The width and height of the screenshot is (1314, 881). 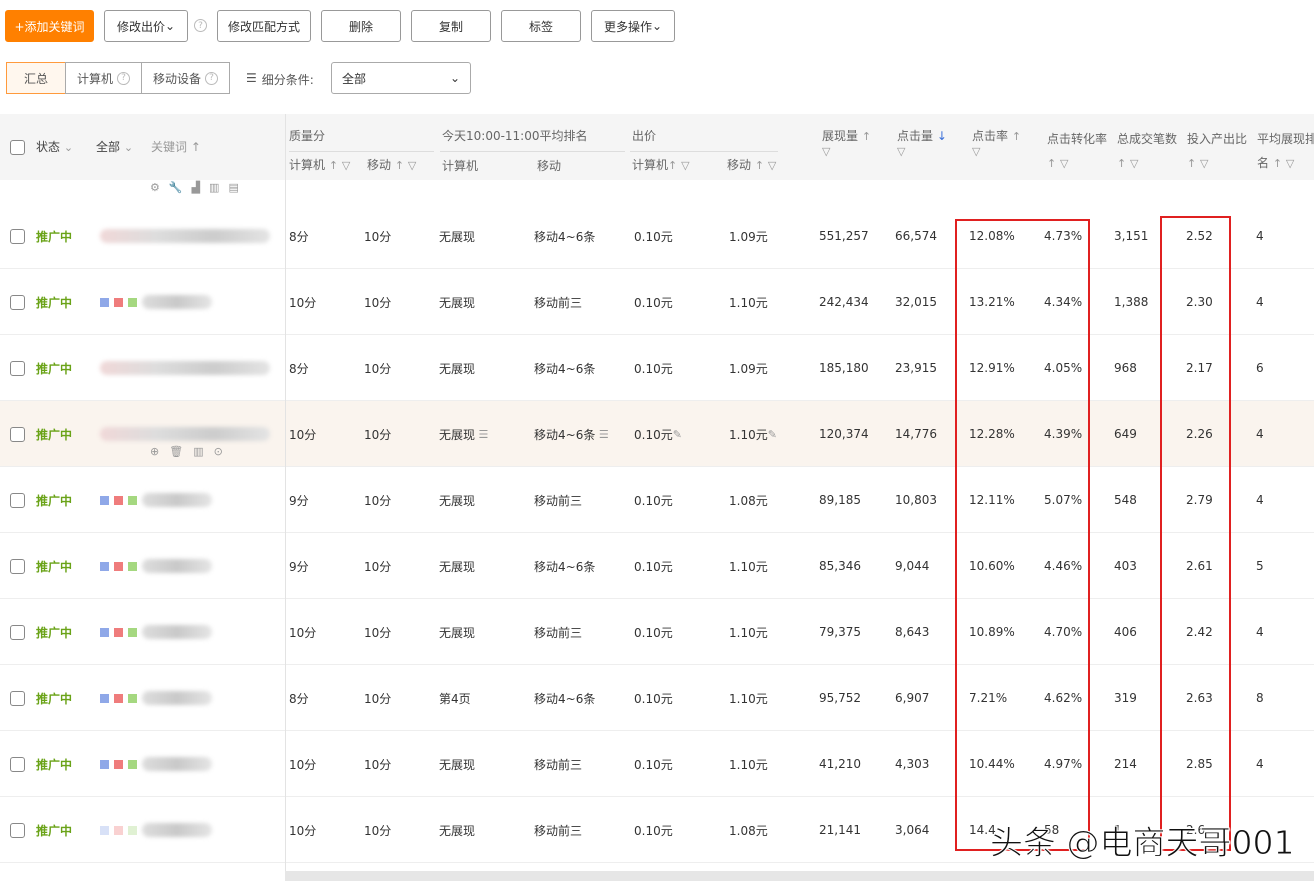 I want to click on status-filter: 状态 ⌄, so click(x=54, y=146).